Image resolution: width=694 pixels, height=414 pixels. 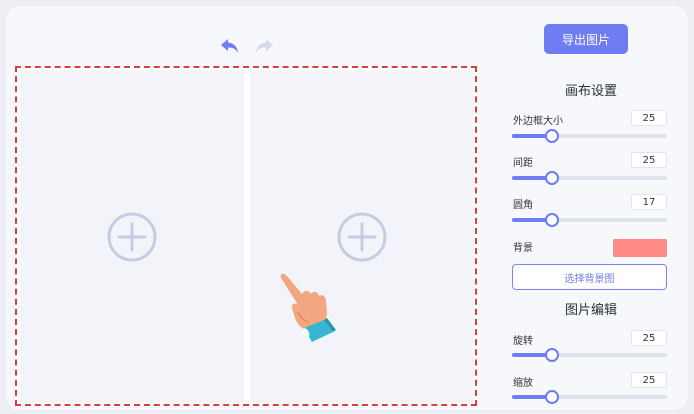 What do you see at coordinates (649, 118) in the screenshot?
I see `border-size-input: 25` at bounding box center [649, 118].